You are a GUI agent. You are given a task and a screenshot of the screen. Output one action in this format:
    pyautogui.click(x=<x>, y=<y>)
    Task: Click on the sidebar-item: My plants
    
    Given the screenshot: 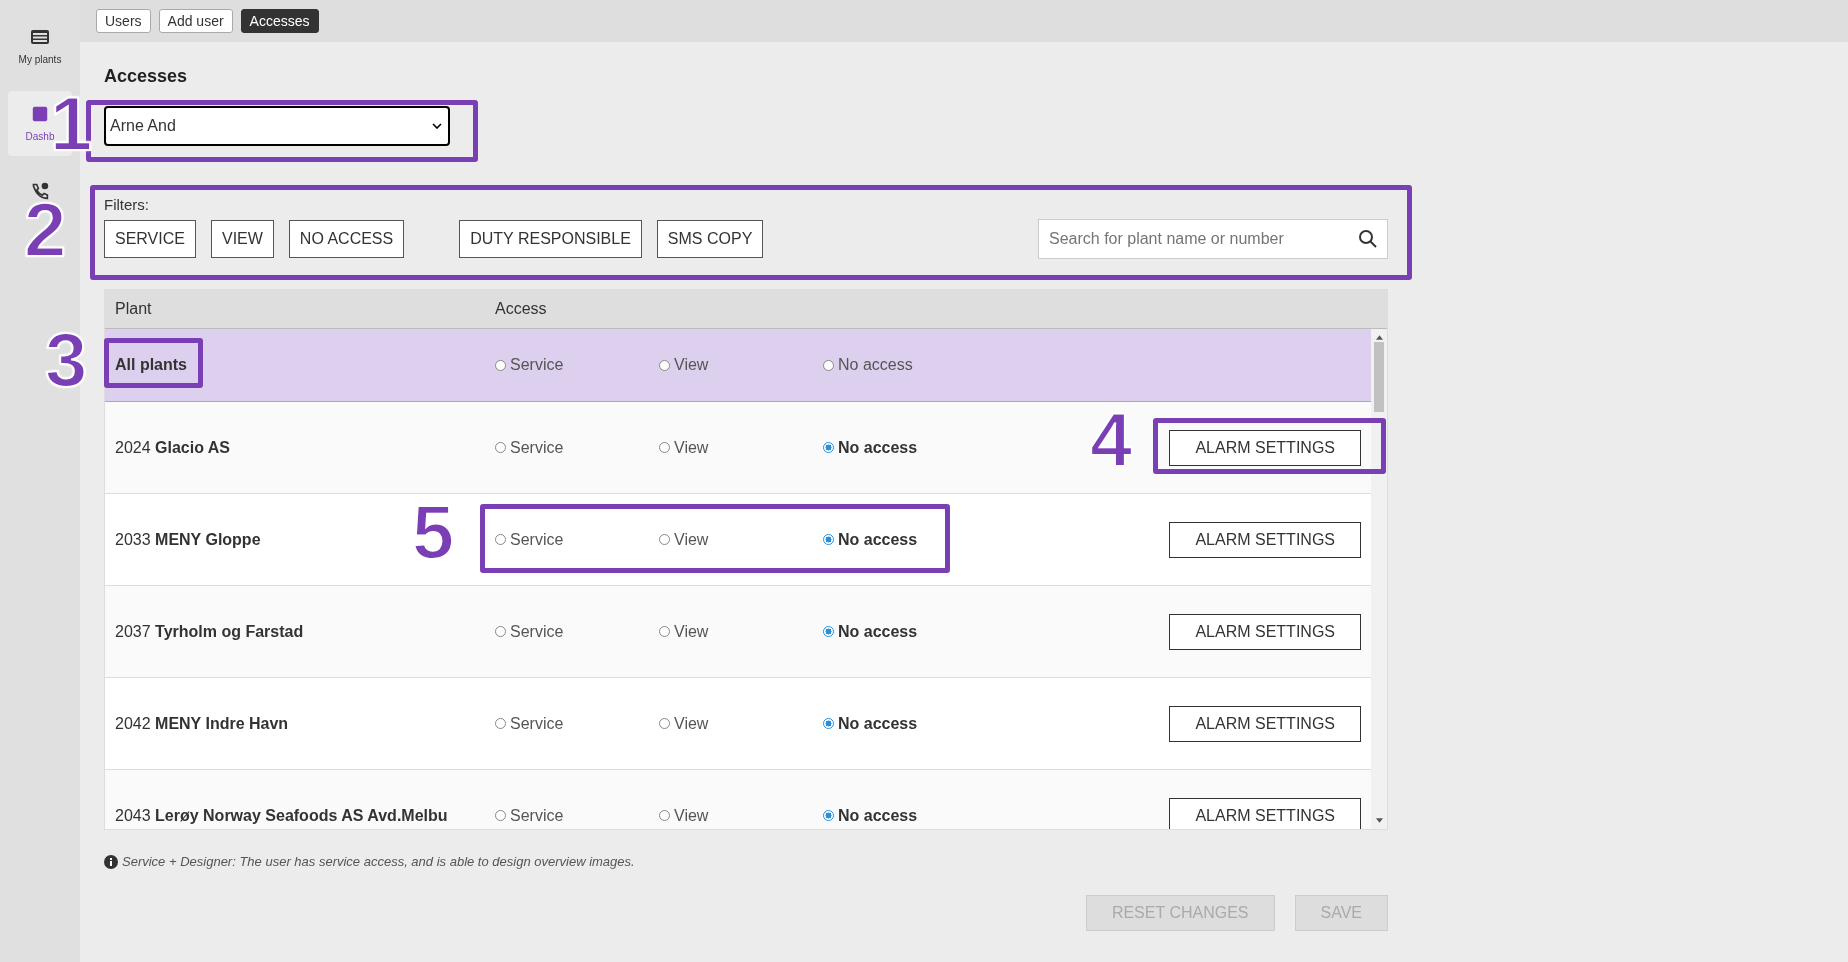 What is the action you would take?
    pyautogui.click(x=40, y=46)
    